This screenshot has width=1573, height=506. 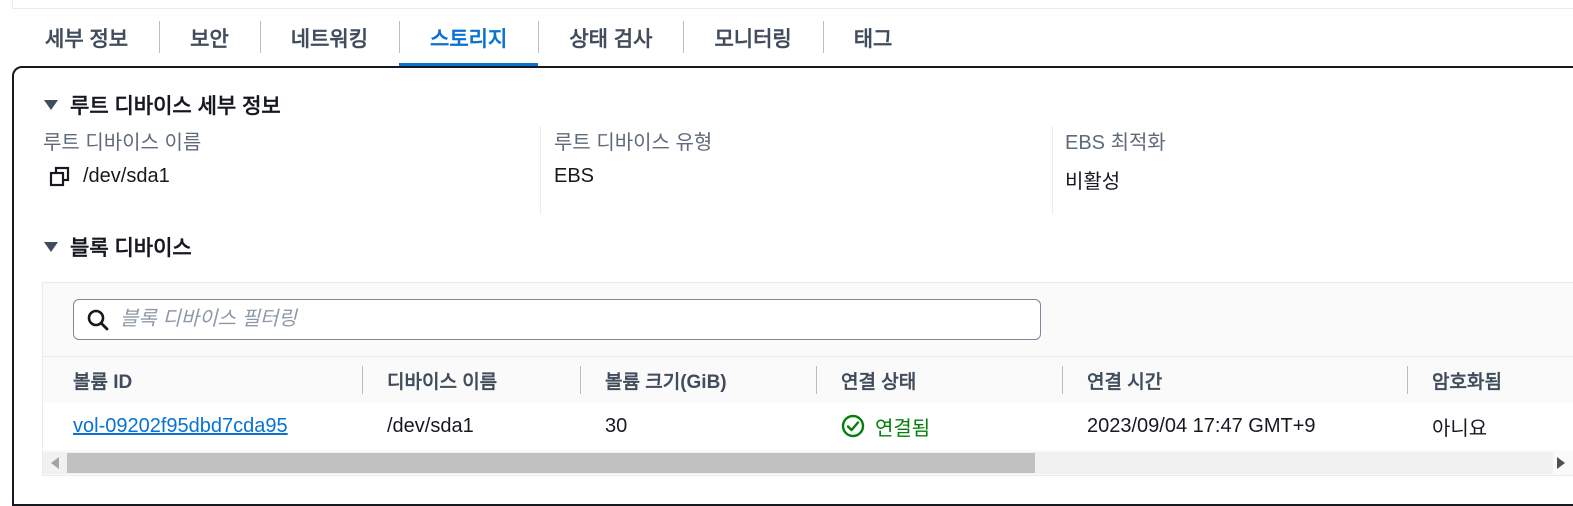 I want to click on block-devices-section-header: 블록 디바이스, so click(x=118, y=247).